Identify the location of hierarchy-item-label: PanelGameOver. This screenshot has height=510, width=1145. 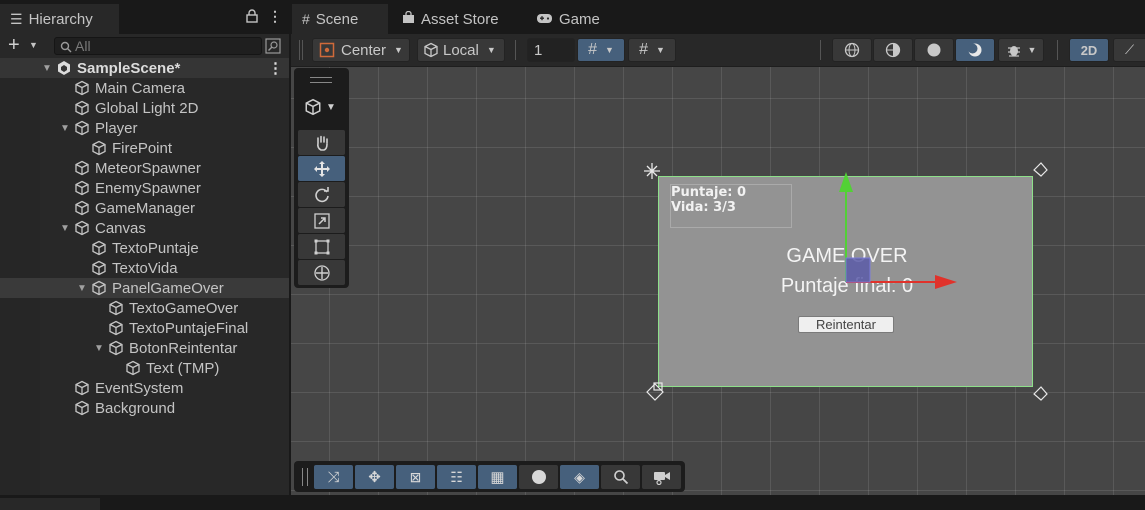
(168, 288).